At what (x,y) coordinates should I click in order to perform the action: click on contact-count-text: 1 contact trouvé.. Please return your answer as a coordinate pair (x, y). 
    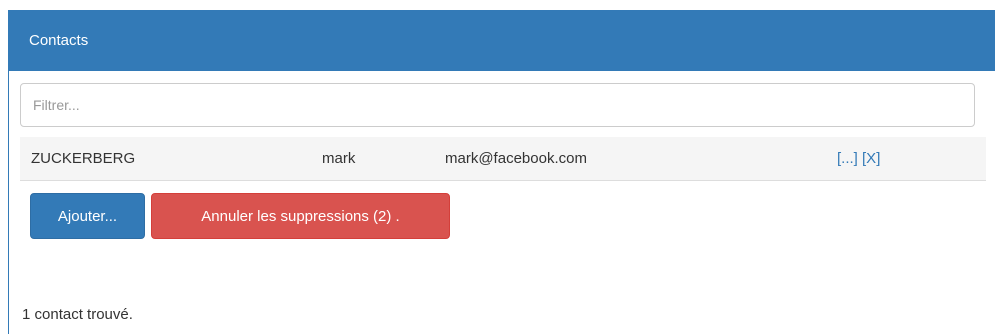
    Looking at the image, I should click on (77, 314).